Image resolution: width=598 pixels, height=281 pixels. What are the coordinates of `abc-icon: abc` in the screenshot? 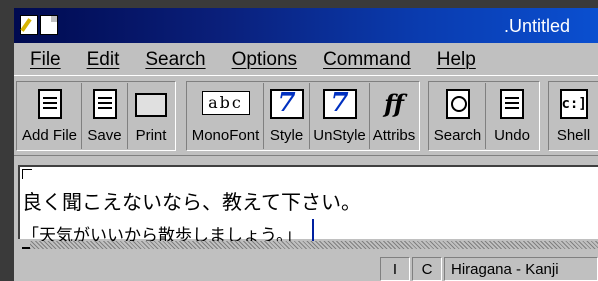 It's located at (225, 103).